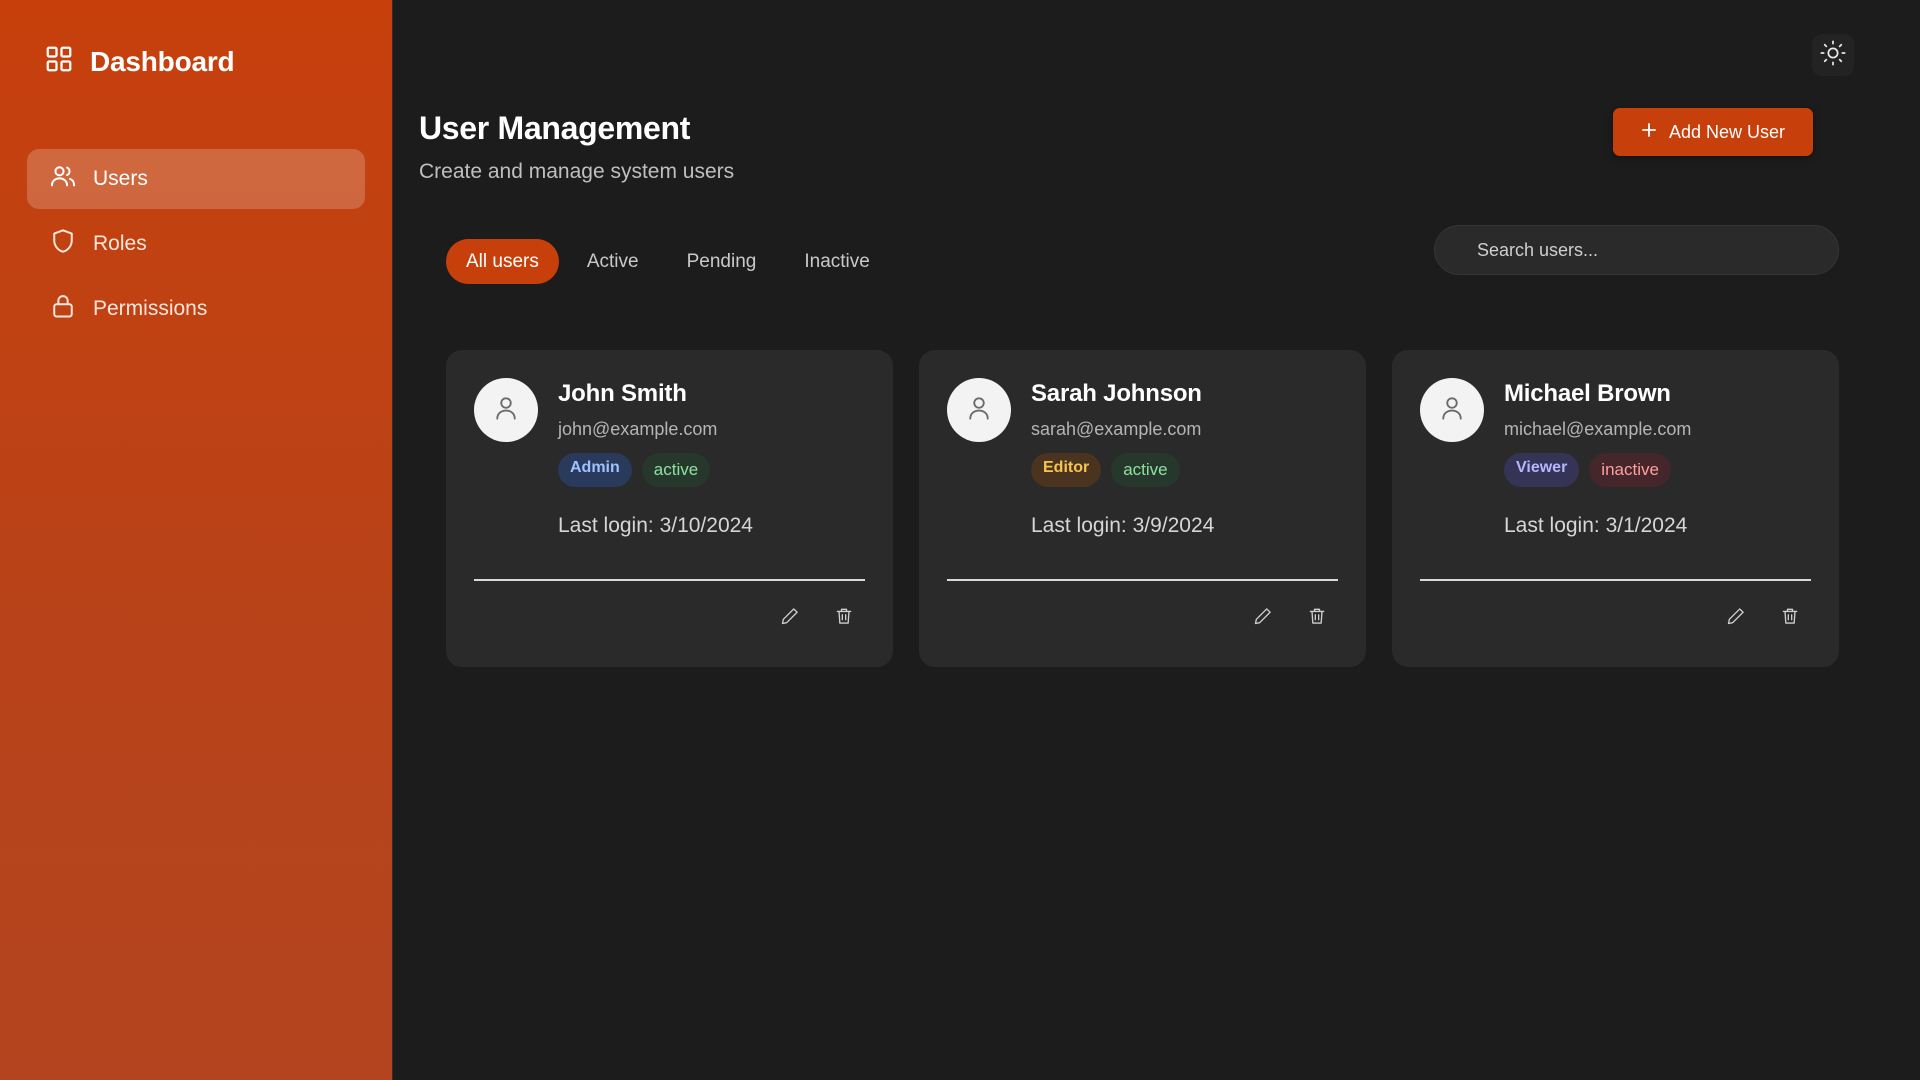  I want to click on sidebar-nav: Users Roles Permissions, so click(196, 246).